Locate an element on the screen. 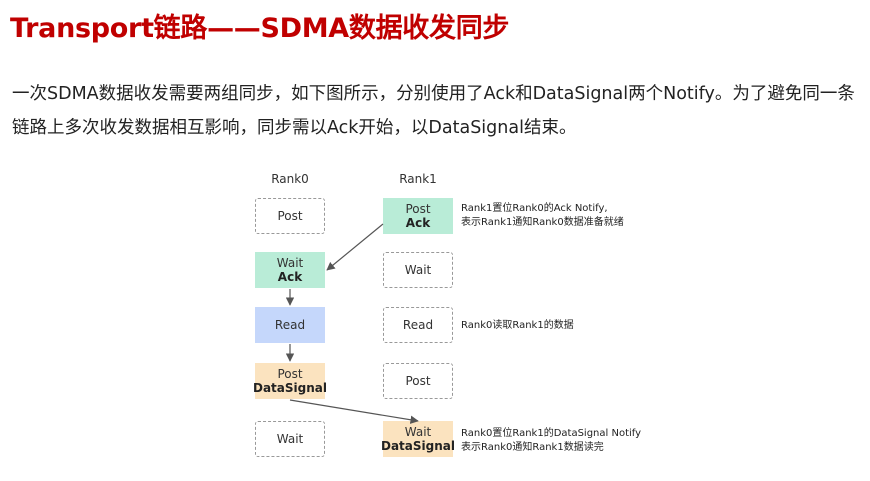 The width and height of the screenshot is (870, 481). ack-notify-arrow is located at coordinates (355, 247).